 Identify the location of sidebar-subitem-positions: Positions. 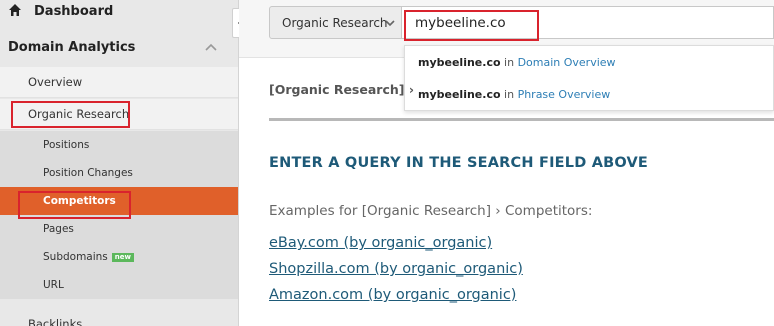
(119, 145).